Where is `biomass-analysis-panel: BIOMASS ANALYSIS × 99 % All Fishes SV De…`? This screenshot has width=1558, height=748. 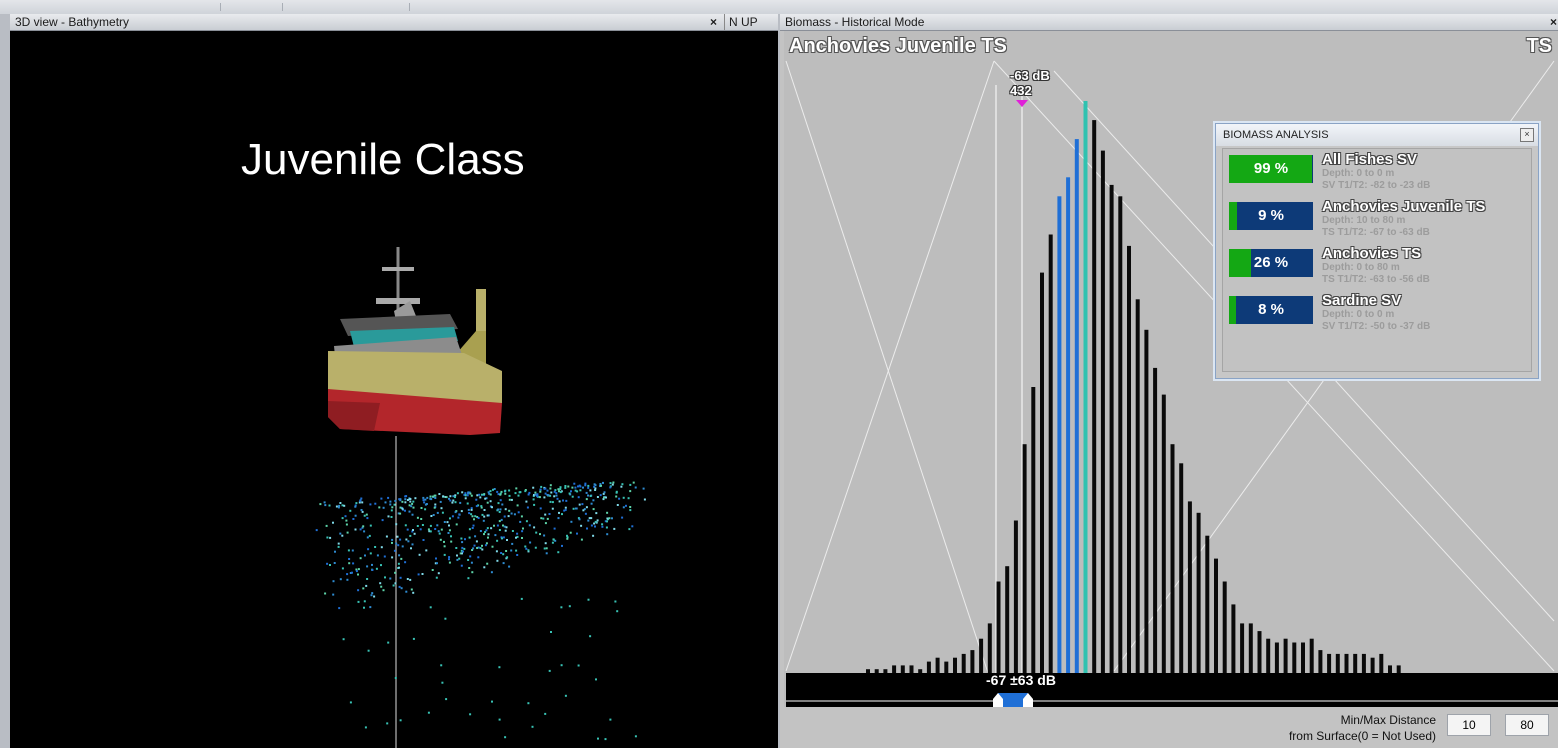 biomass-analysis-panel: BIOMASS ANALYSIS × 99 % All Fishes SV De… is located at coordinates (1377, 251).